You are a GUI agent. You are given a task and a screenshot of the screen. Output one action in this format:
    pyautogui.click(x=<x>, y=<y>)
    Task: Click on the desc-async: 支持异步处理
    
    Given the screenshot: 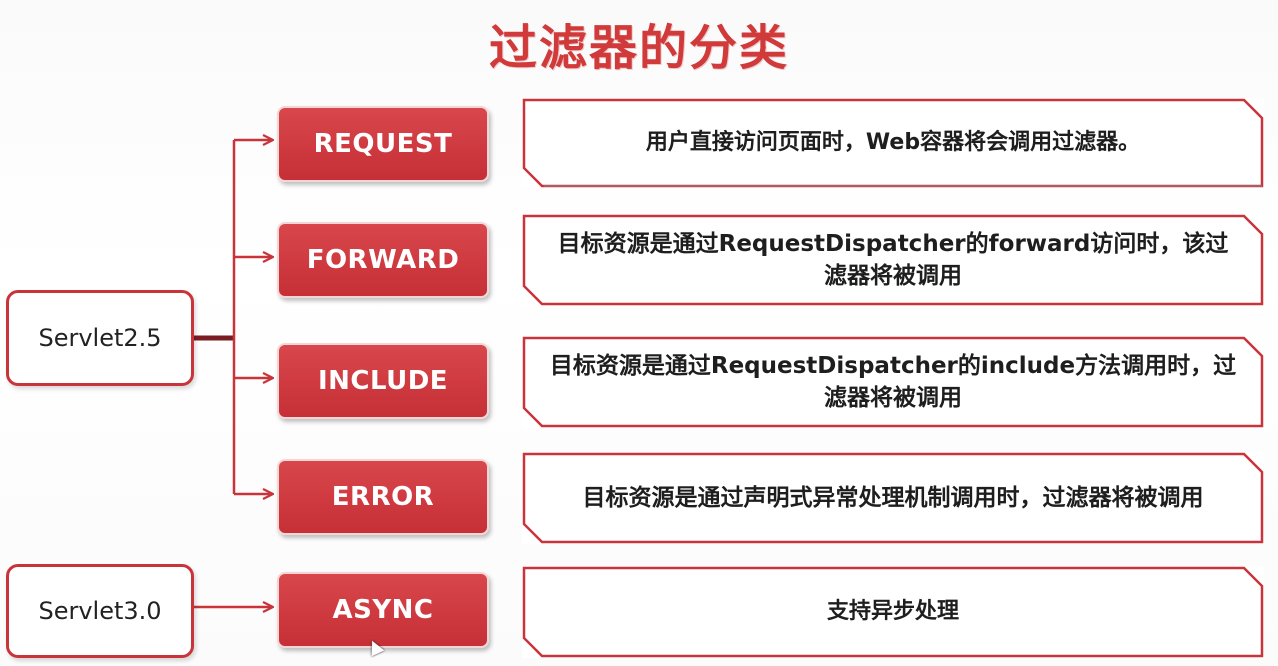 What is the action you would take?
    pyautogui.click(x=893, y=612)
    